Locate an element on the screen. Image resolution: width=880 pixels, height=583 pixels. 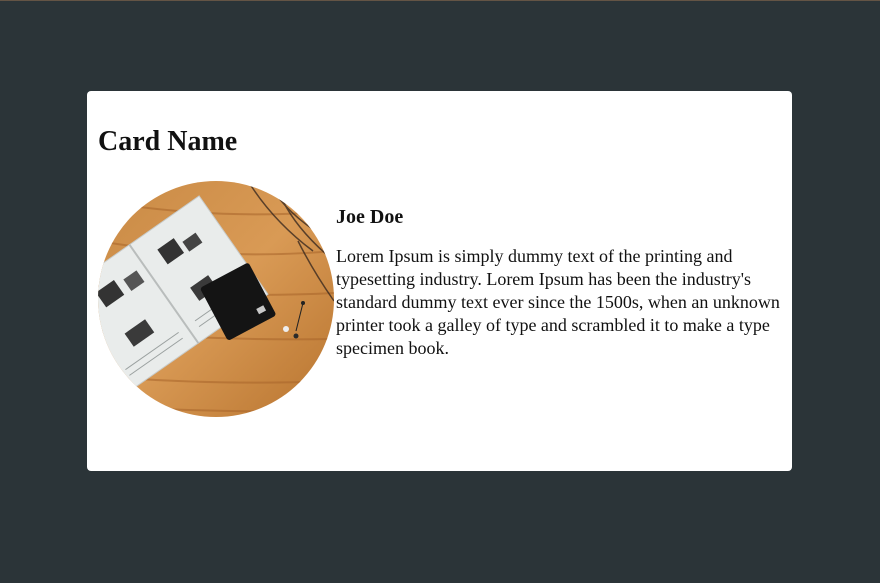
card-title: Card Name is located at coordinates (168, 141).